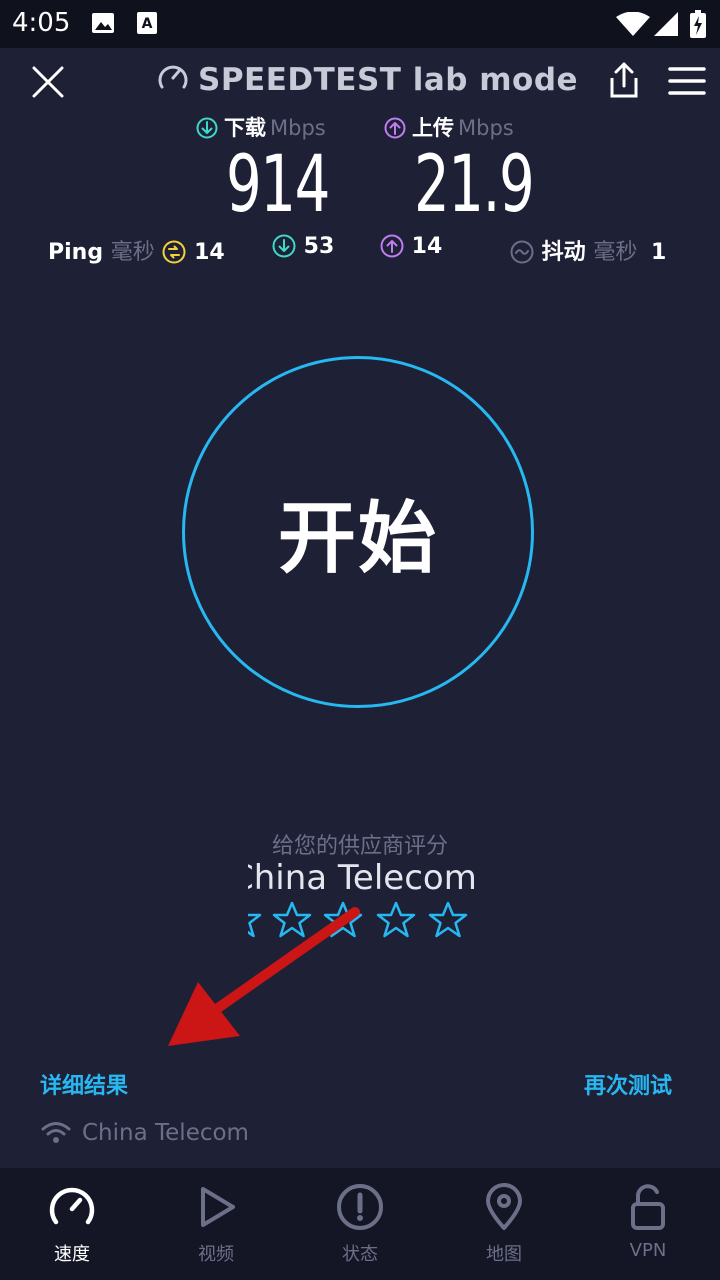  Describe the element at coordinates (245, 128) in the screenshot. I see `download-label-text: 下载` at that location.